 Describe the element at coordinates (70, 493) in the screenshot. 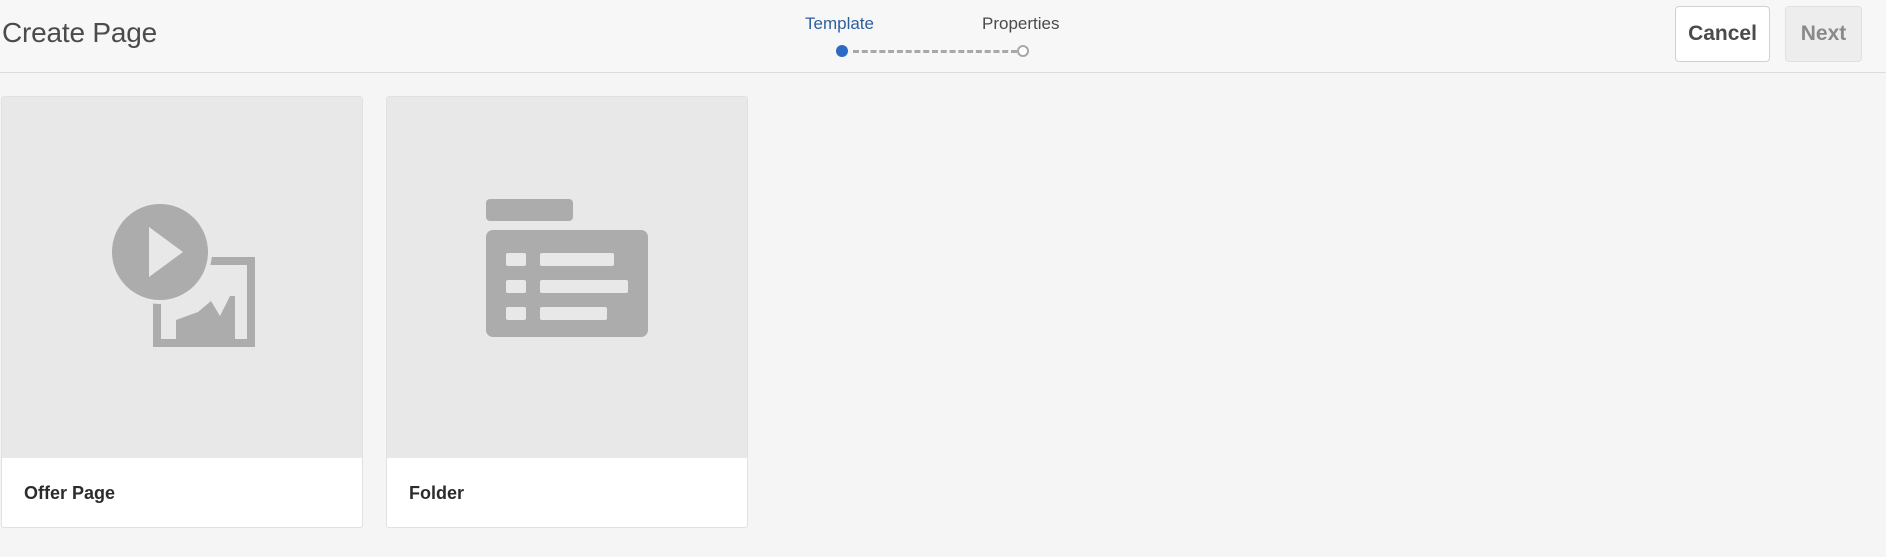

I see `template-card-label: Offer Page` at that location.